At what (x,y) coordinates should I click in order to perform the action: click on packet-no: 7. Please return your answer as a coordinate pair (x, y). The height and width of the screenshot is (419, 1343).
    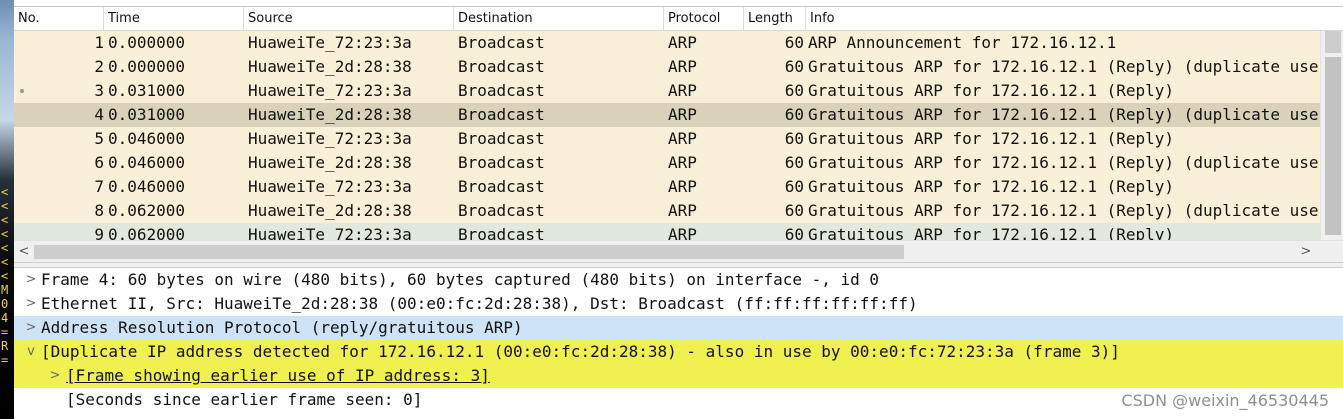
    Looking at the image, I should click on (99, 186).